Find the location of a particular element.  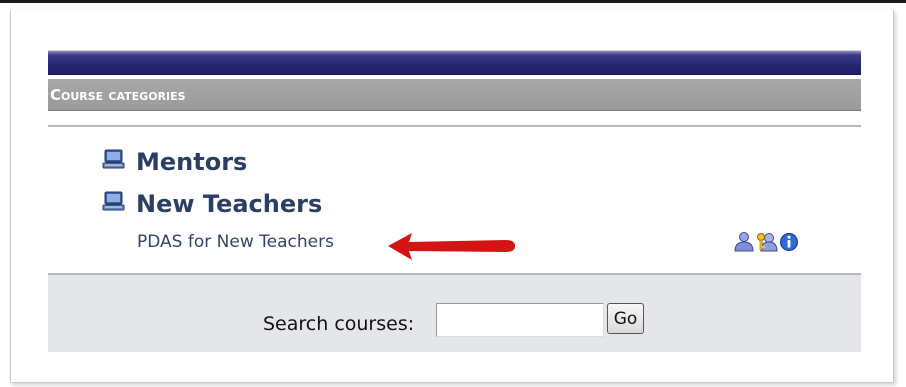

teacher-person-icon is located at coordinates (744, 244).